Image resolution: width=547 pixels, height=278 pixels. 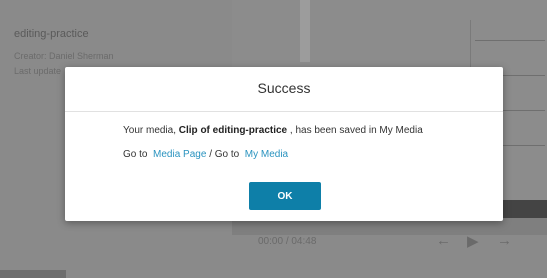 What do you see at coordinates (504, 240) in the screenshot?
I see `arrow-right-icon: →` at bounding box center [504, 240].